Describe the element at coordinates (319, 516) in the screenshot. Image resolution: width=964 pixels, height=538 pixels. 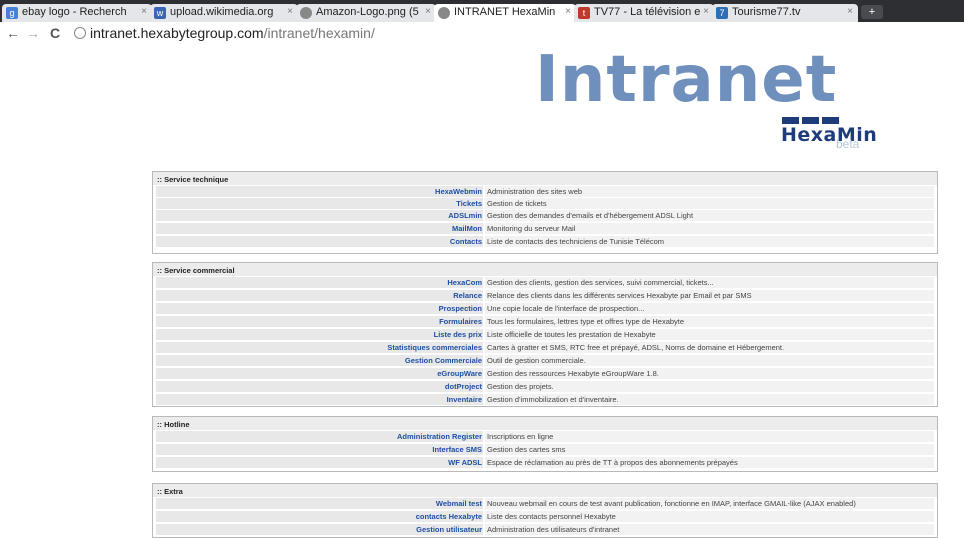
I see `service-link: contacts Hexabyte` at that location.